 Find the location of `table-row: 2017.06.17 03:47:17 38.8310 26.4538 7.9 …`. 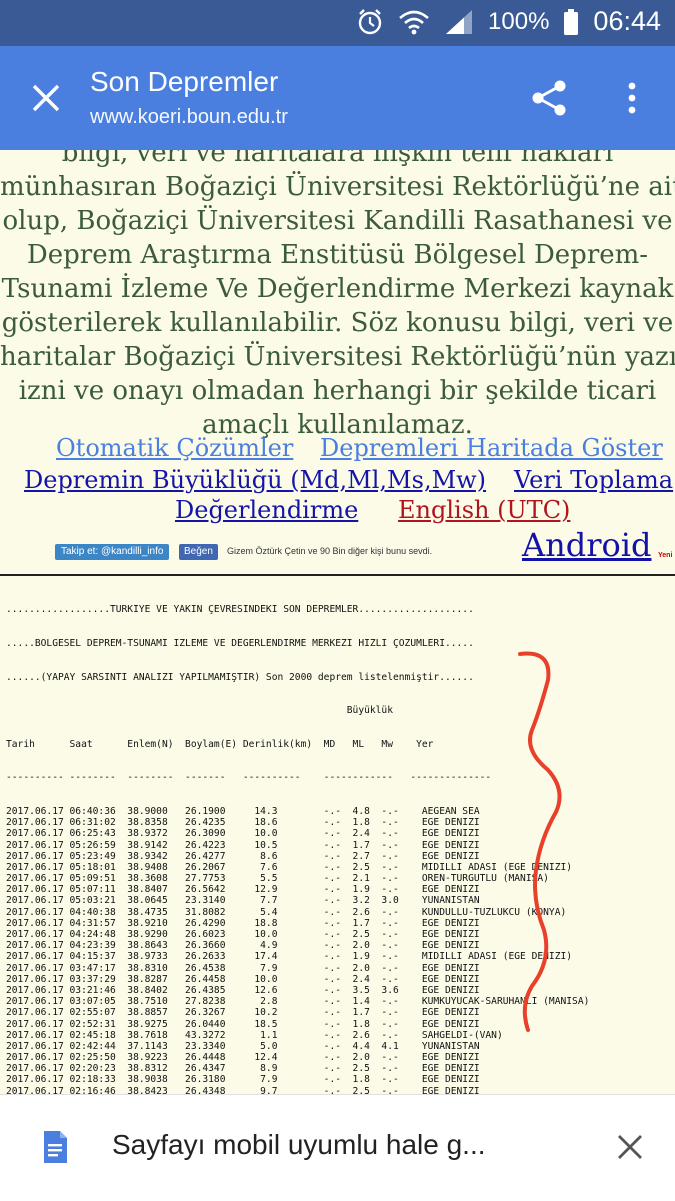

table-row: 2017.06.17 03:47:17 38.8310 26.4538 7.9 … is located at coordinates (243, 968).